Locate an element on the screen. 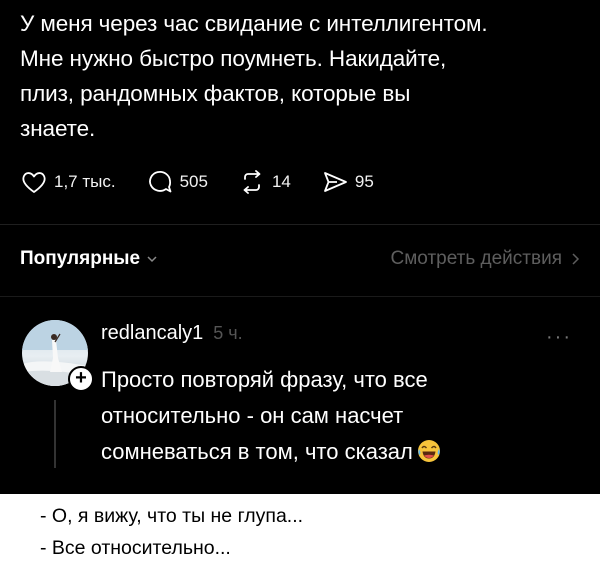 The image size is (600, 573). post-actions: 1,7 тыс. 505 14 95 is located at coordinates (212, 182).